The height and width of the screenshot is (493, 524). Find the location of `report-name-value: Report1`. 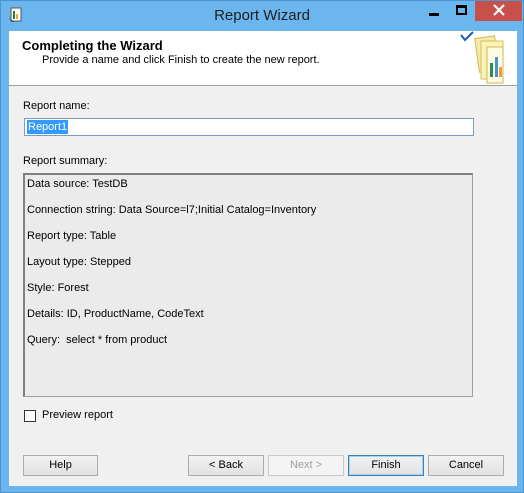

report-name-value: Report1 is located at coordinates (48, 127).